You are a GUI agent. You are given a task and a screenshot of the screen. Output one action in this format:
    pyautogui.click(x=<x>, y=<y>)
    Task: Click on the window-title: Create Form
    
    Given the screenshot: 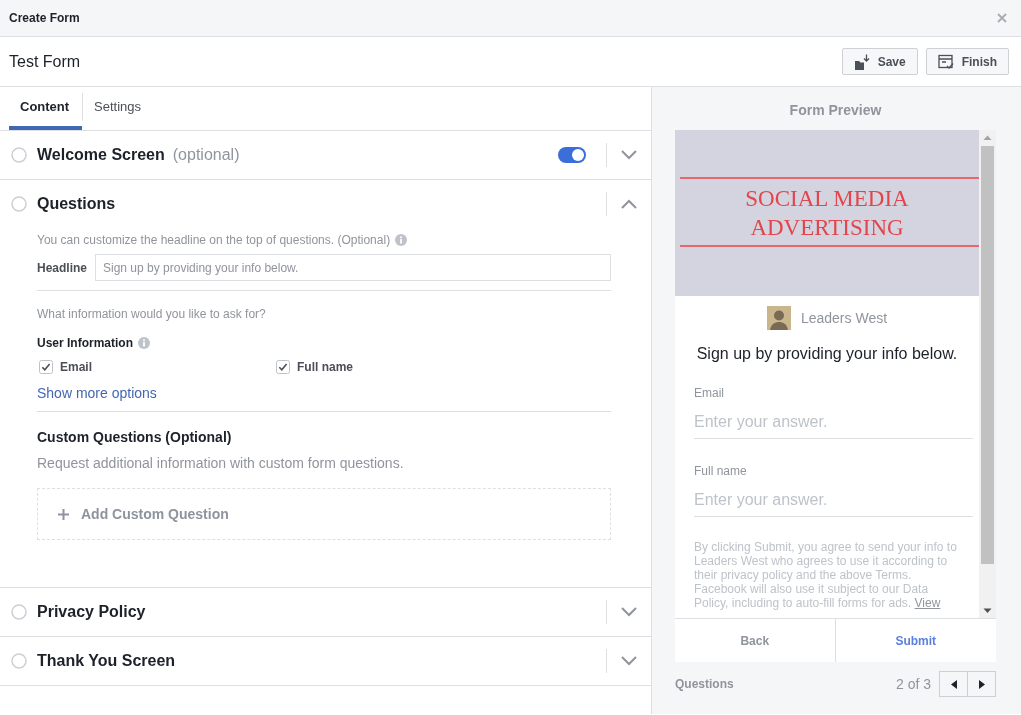 What is the action you would take?
    pyautogui.click(x=44, y=18)
    